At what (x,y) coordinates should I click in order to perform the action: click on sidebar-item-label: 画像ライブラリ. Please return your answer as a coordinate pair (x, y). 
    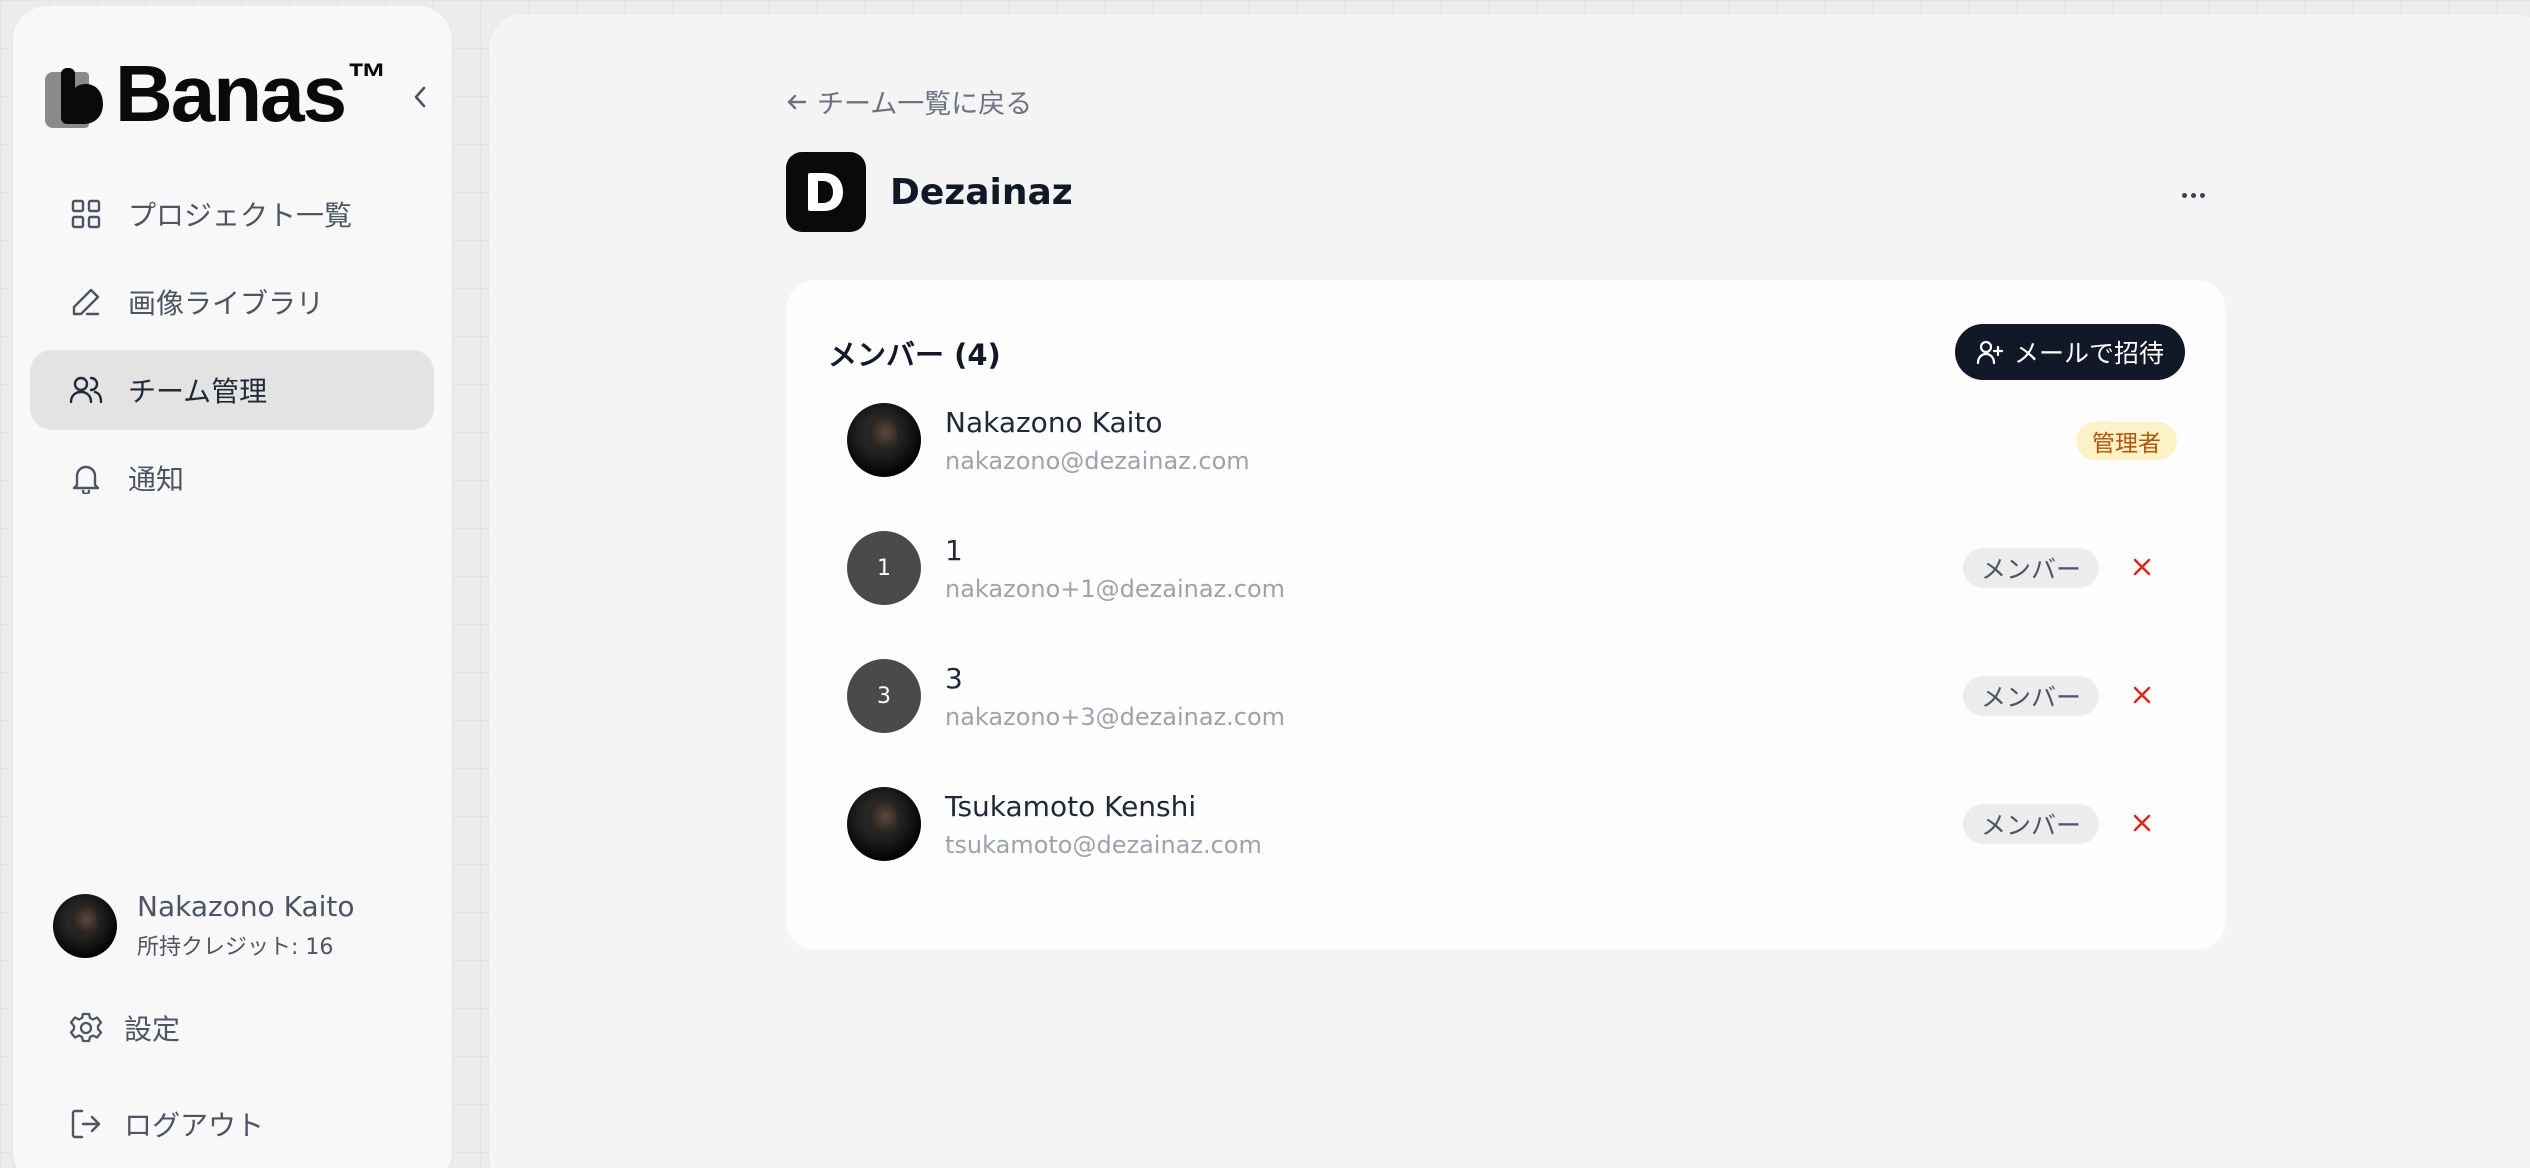
    Looking at the image, I should click on (226, 303).